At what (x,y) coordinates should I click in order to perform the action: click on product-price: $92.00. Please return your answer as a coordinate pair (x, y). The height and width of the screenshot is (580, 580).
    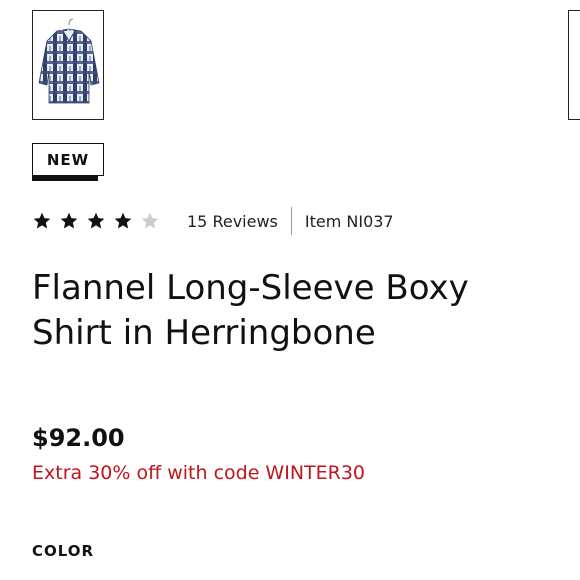
    Looking at the image, I should click on (78, 438).